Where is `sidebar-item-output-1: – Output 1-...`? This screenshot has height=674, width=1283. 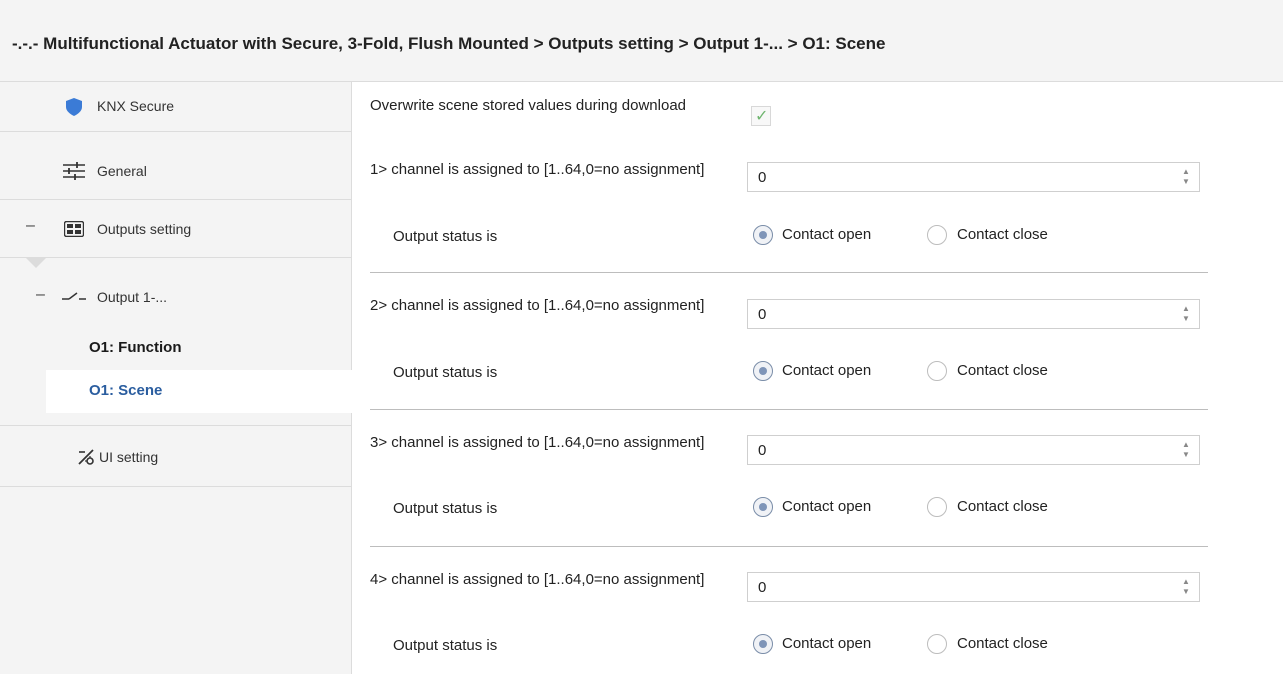 sidebar-item-output-1: – Output 1-... is located at coordinates (176, 305).